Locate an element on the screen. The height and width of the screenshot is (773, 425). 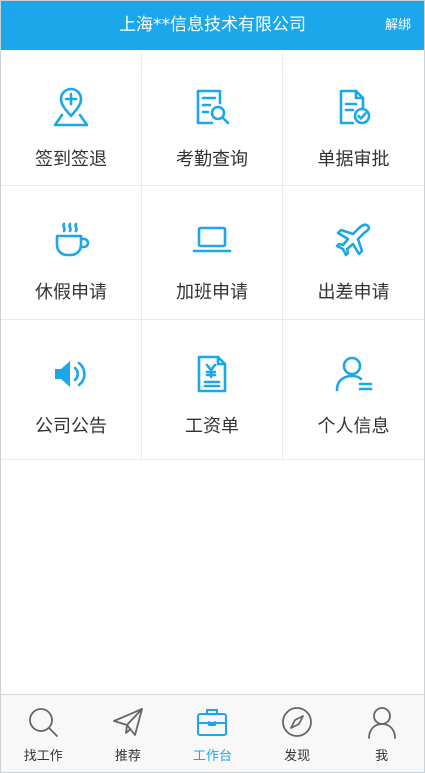
menu-item-payslip: 工资单 is located at coordinates (212, 390).